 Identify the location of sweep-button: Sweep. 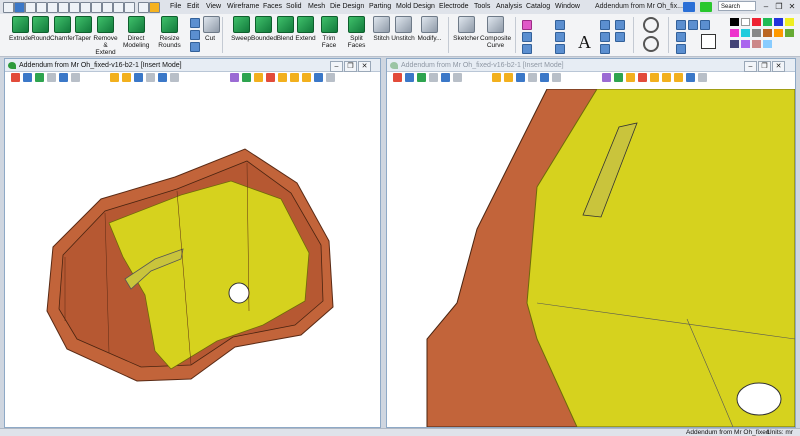
(241, 35).